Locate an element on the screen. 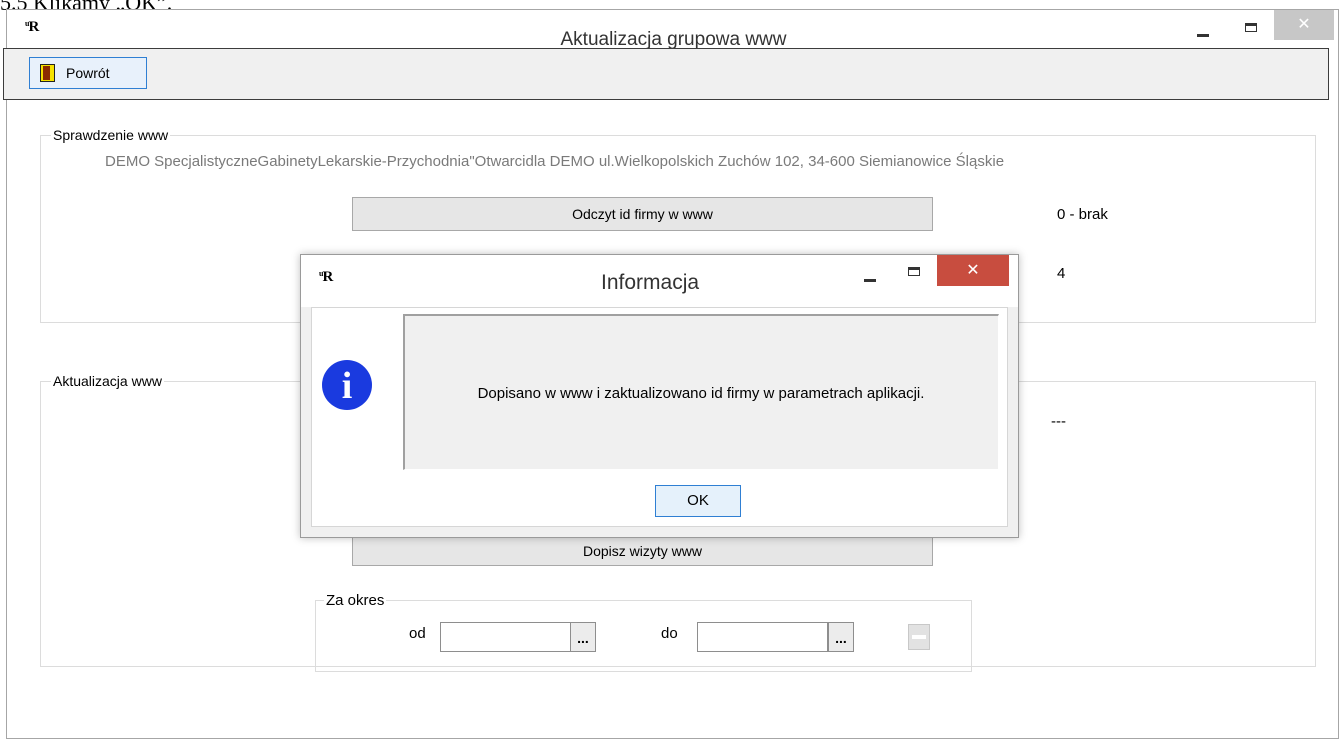  dialog-titlebar: uR Informacja ✕ is located at coordinates (659, 281).